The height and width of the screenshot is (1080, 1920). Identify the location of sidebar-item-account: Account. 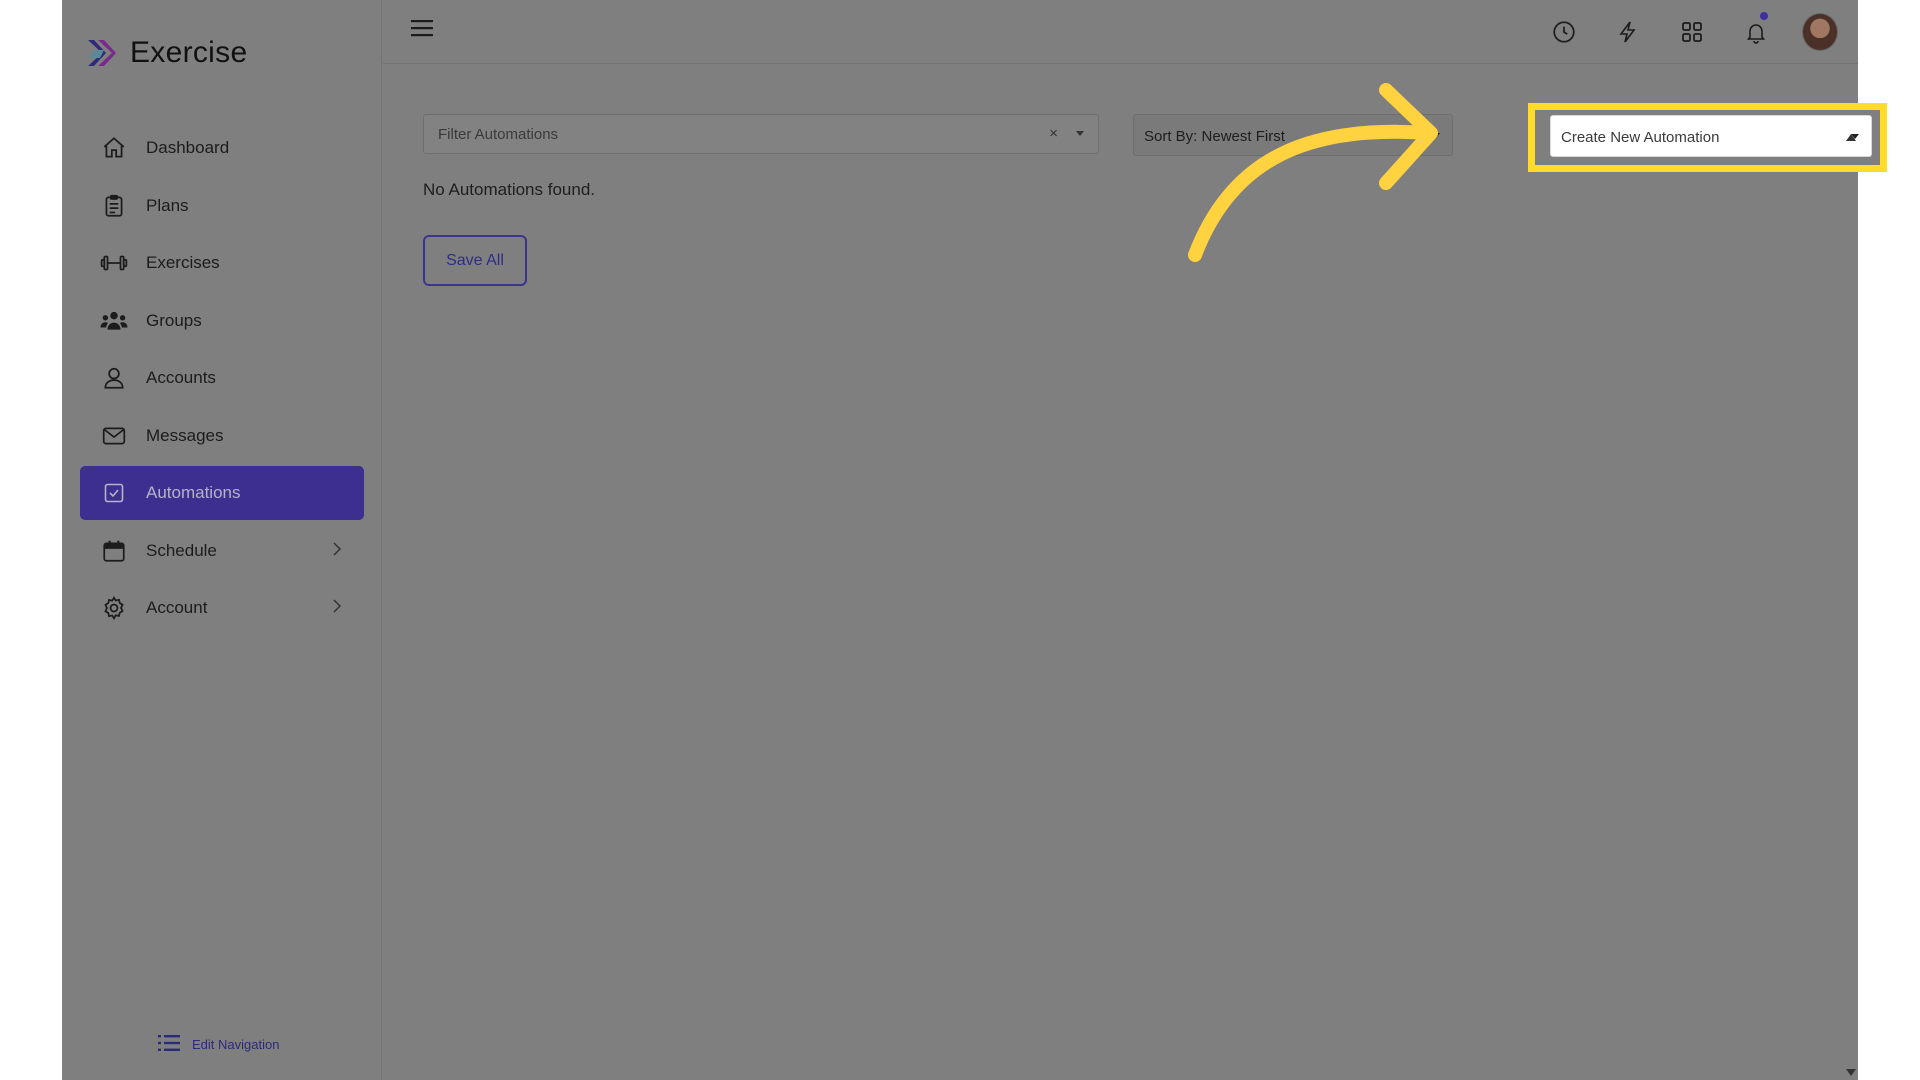
(222, 608).